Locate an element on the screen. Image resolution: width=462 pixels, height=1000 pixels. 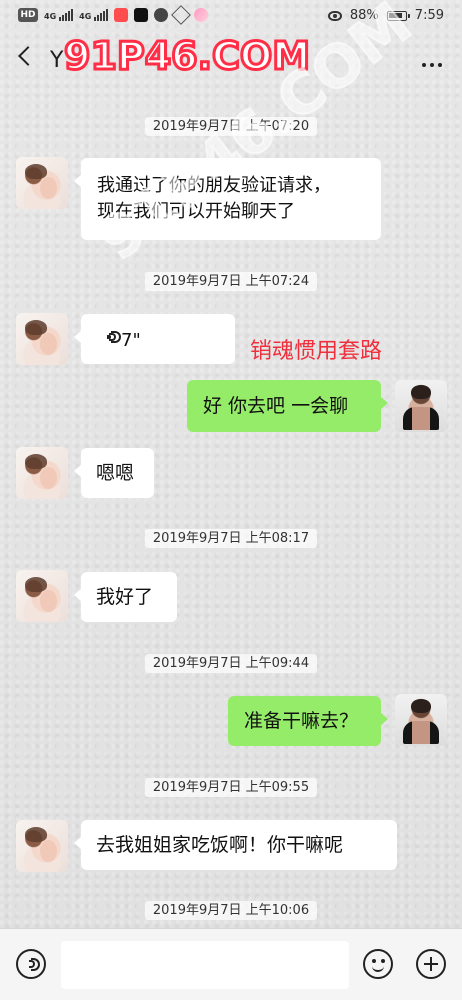
shield-icon is located at coordinates (181, 15).